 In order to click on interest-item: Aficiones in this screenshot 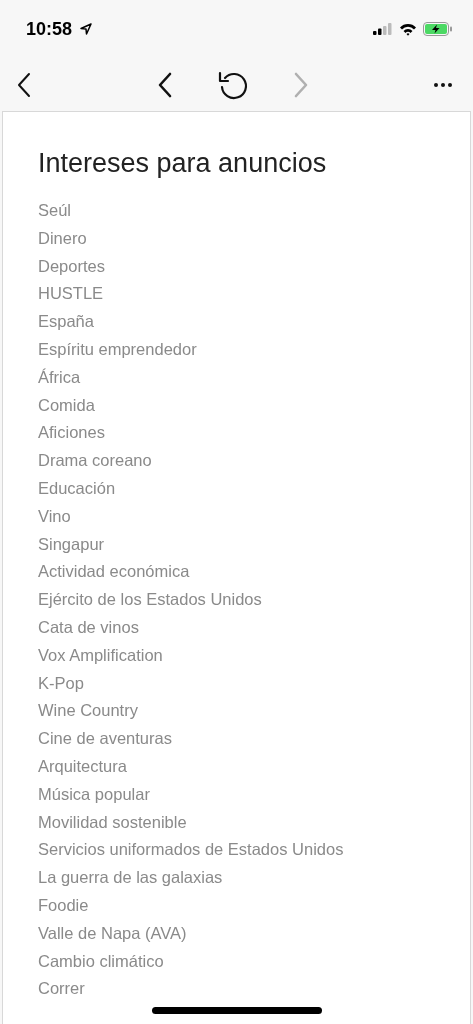, I will do `click(72, 433)`.